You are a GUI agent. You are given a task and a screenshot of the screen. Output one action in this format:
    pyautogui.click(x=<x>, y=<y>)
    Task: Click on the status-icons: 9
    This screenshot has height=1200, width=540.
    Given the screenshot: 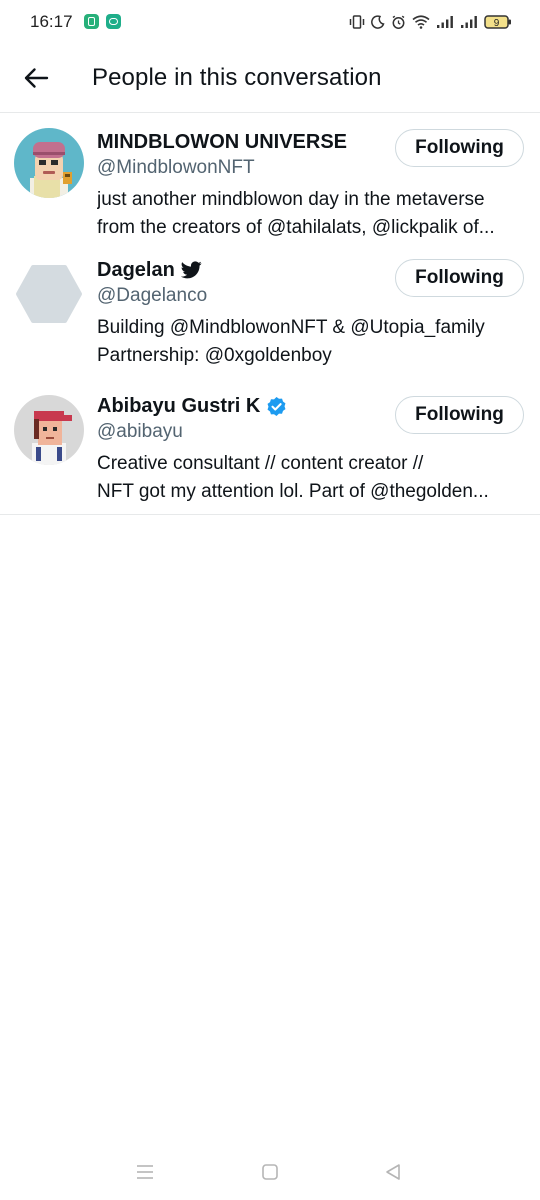 What is the action you would take?
    pyautogui.click(x=430, y=22)
    